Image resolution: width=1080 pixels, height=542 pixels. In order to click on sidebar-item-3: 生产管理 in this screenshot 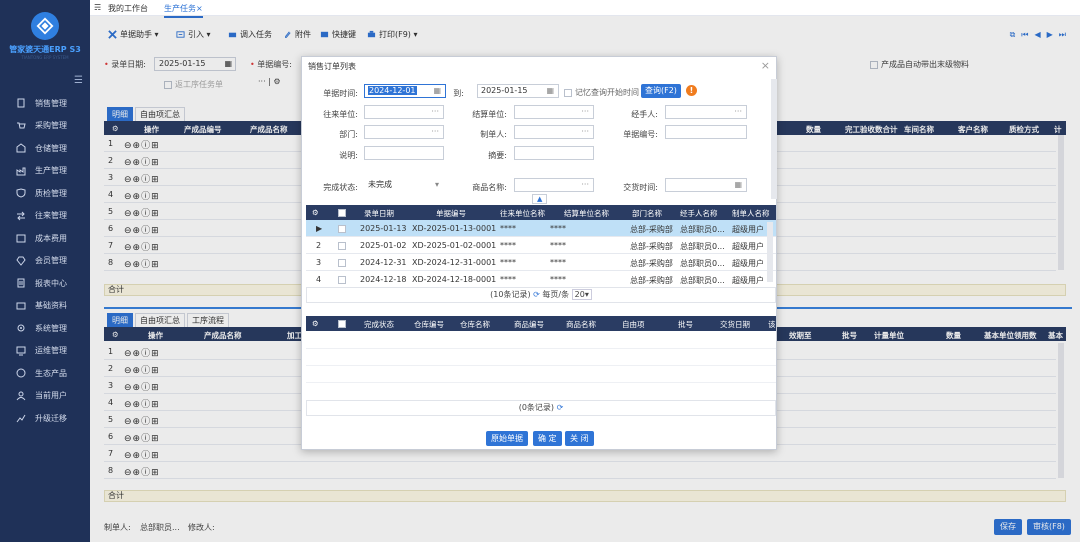, I will do `click(45, 171)`.